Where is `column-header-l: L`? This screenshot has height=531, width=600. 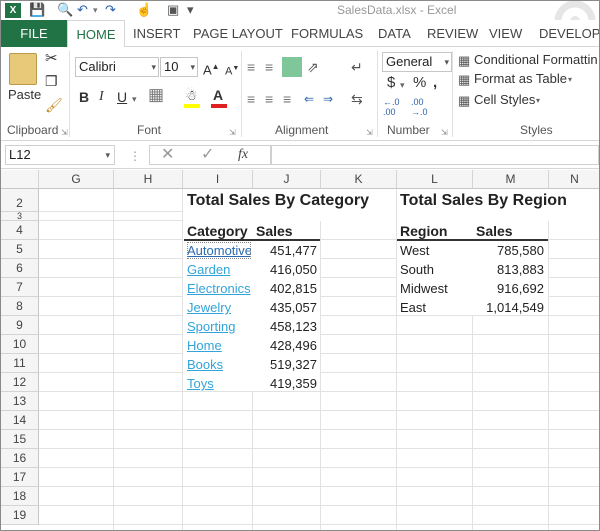
column-header-l: L is located at coordinates (435, 179).